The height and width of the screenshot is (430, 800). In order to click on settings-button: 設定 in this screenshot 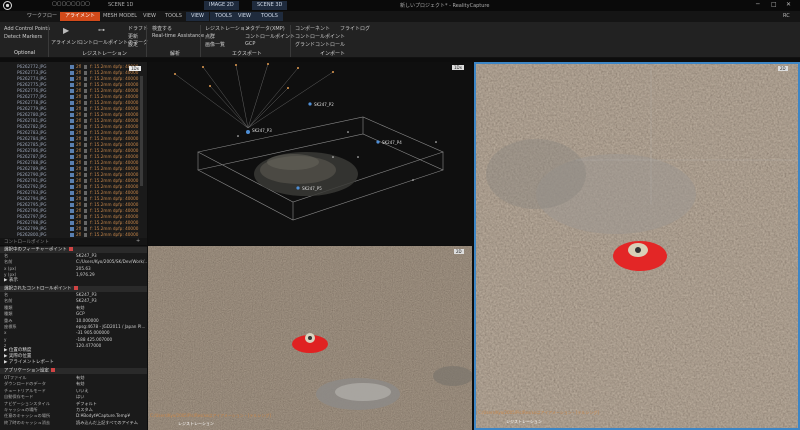, I will do `click(133, 44)`.